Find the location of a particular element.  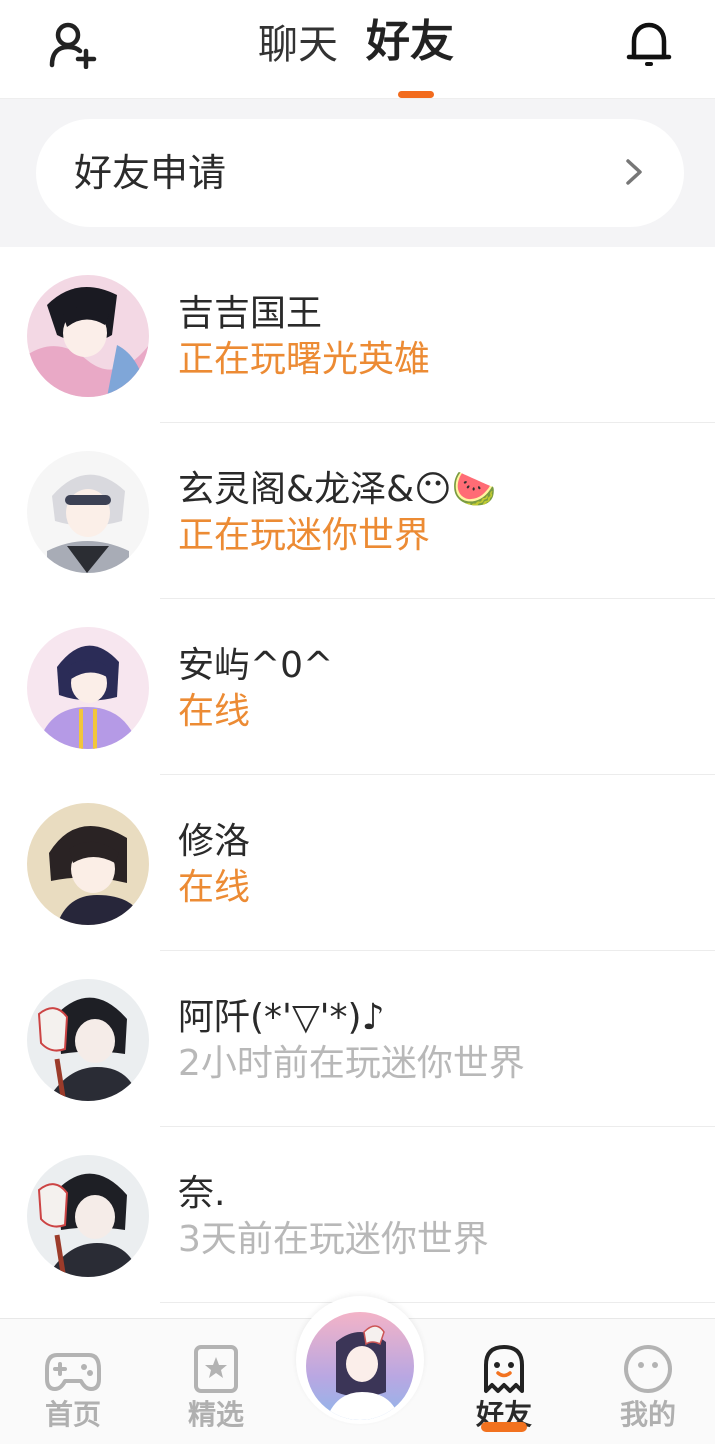

nav-label: 精选 is located at coordinates (215, 1414).